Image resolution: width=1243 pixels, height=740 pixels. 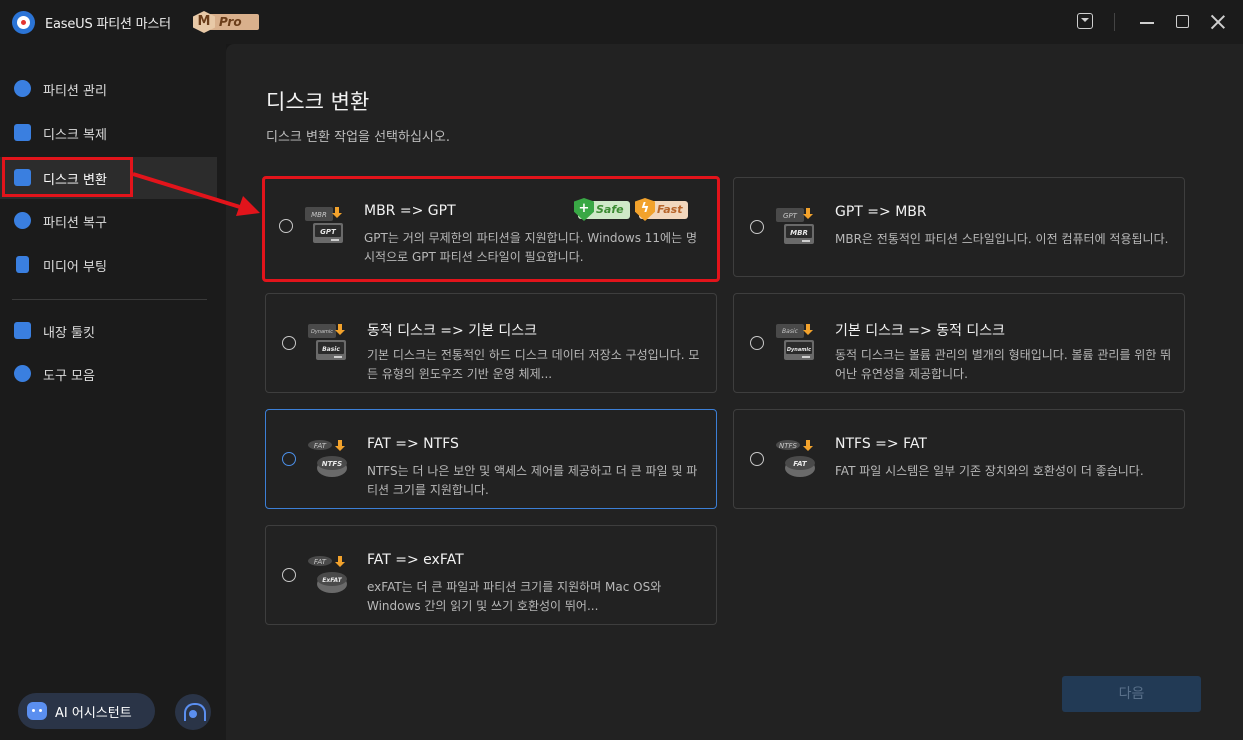 I want to click on page-subtitle: 디스크 변환 작업을 선택하십시오., so click(x=358, y=137).